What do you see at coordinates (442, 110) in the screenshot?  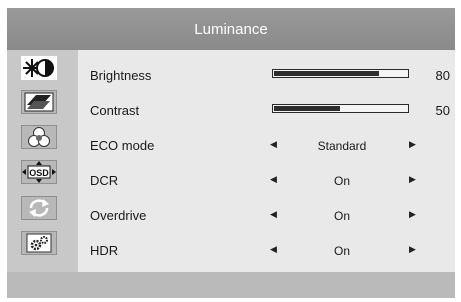 I see `contrast-value: 50` at bounding box center [442, 110].